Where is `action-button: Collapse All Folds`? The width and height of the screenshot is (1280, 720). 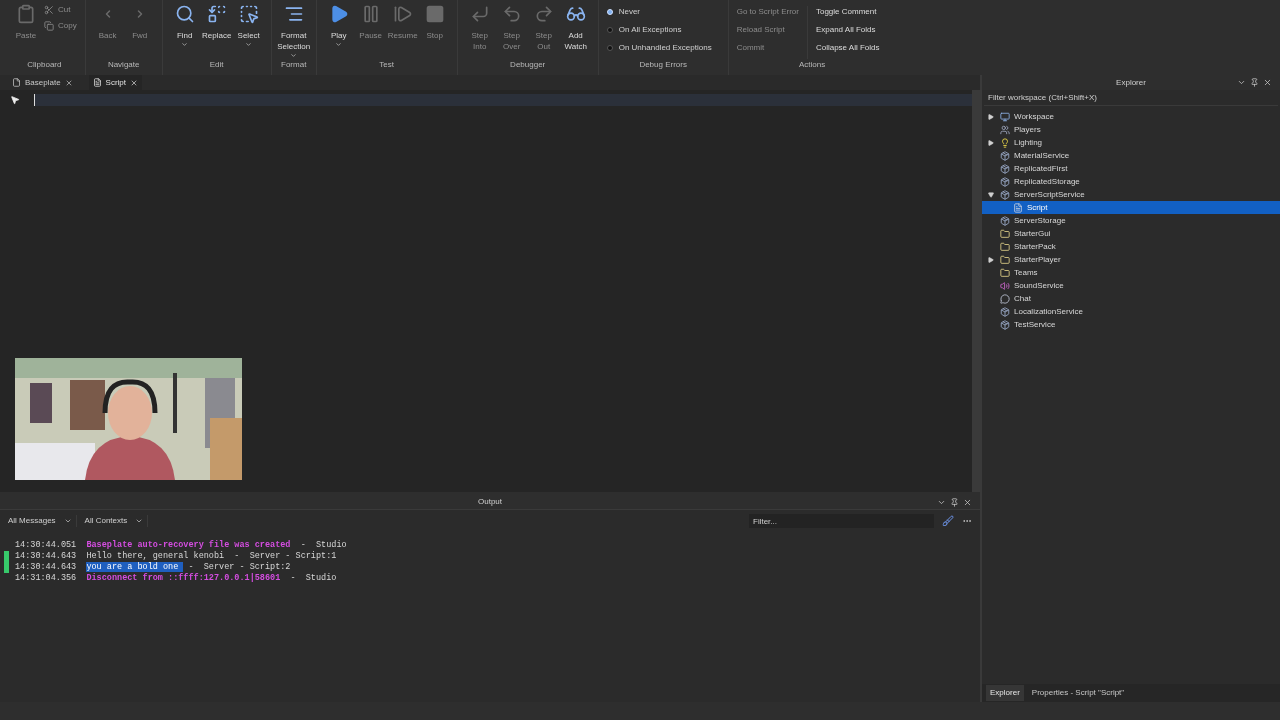 action-button: Collapse All Folds is located at coordinates (847, 48).